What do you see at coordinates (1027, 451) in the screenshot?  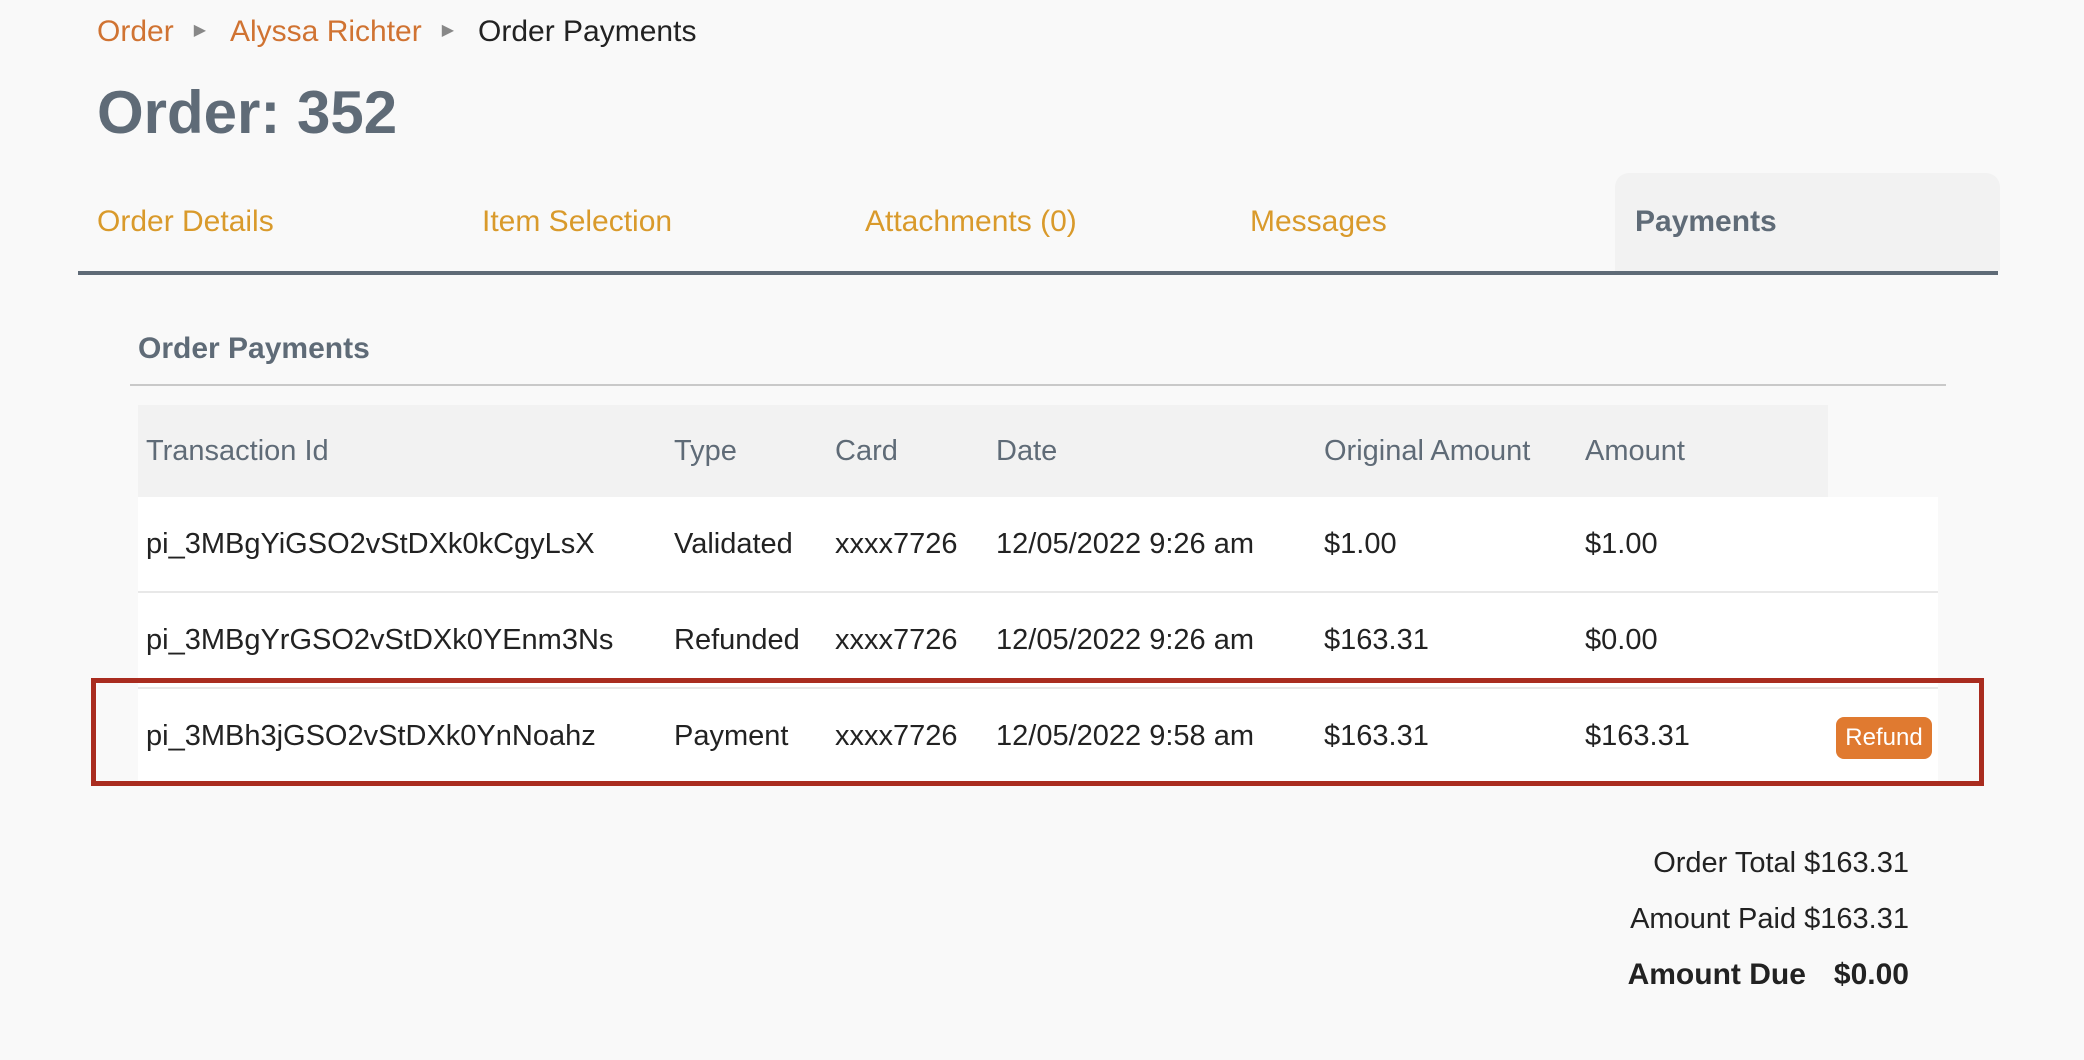 I see `header-date: Date` at bounding box center [1027, 451].